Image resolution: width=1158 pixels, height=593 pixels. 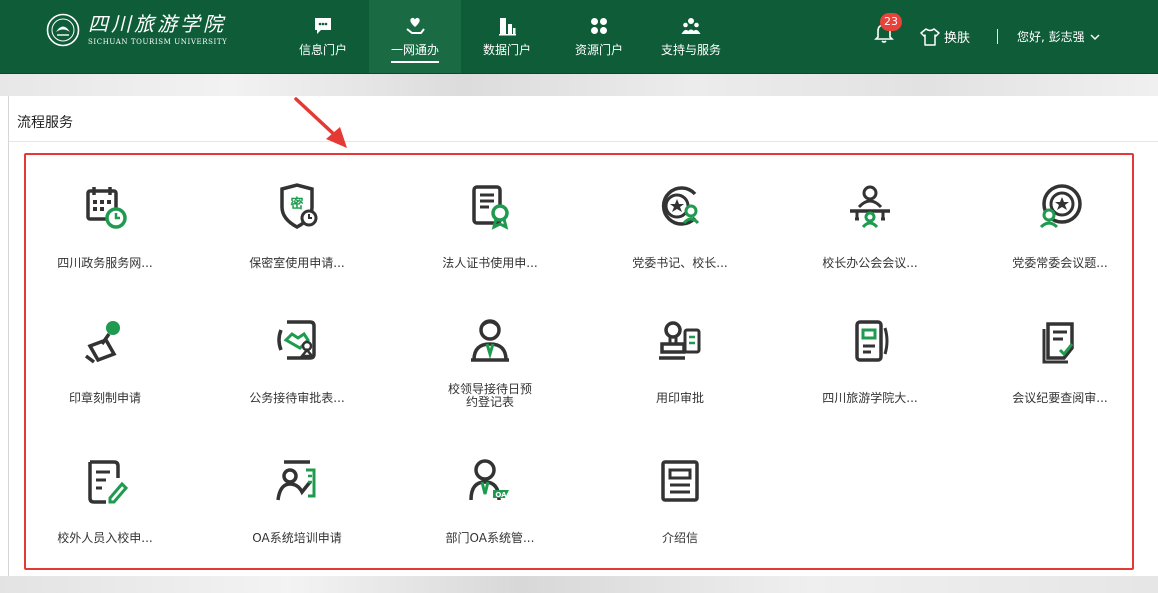 What do you see at coordinates (489, 396) in the screenshot?
I see `service-label: 校领导接待日预约登记表` at bounding box center [489, 396].